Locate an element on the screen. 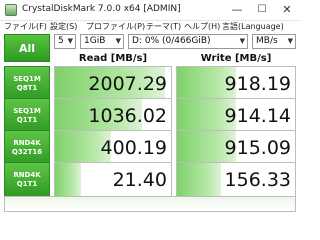  test-sub: Q8T1 is located at coordinates (27, 88).